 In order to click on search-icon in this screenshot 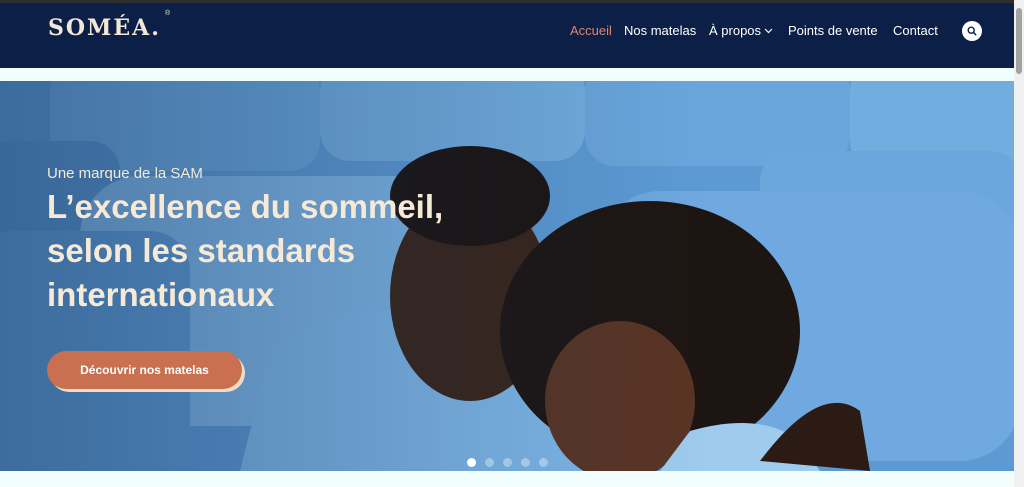, I will do `click(972, 31)`.